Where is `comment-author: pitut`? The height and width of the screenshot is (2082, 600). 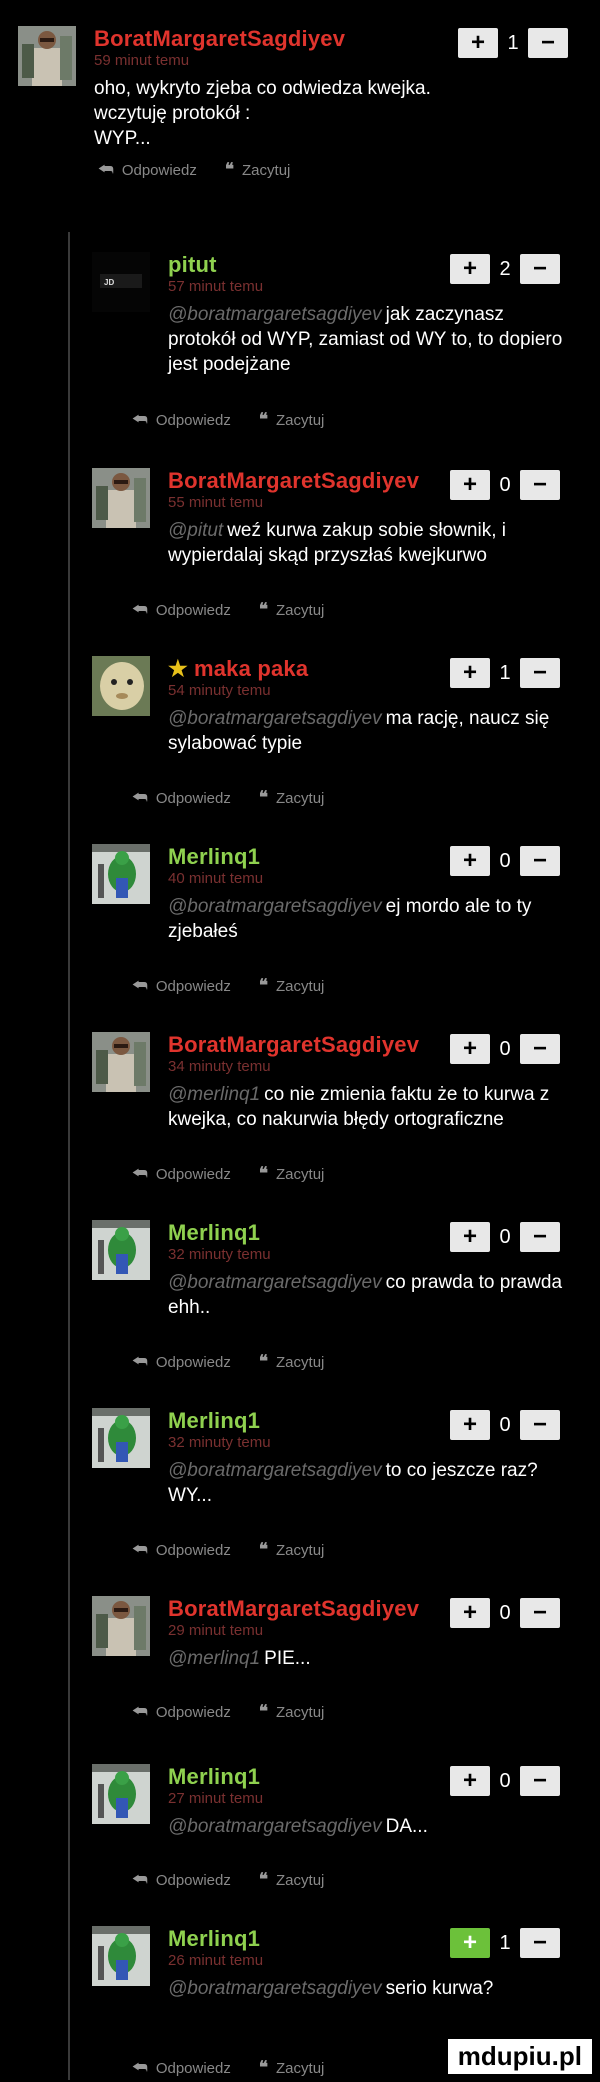
comment-author: pitut is located at coordinates (192, 265).